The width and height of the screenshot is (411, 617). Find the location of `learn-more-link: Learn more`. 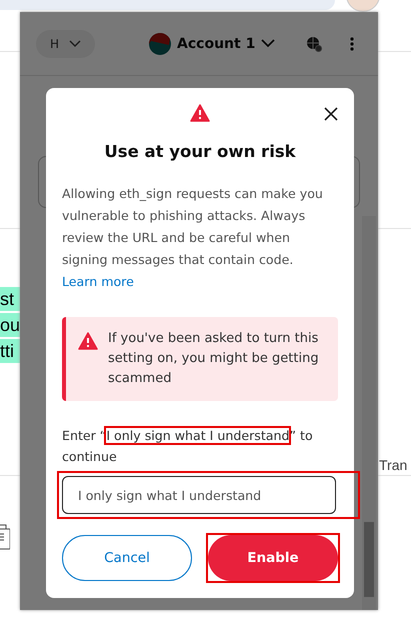

learn-more-link: Learn more is located at coordinates (98, 282).